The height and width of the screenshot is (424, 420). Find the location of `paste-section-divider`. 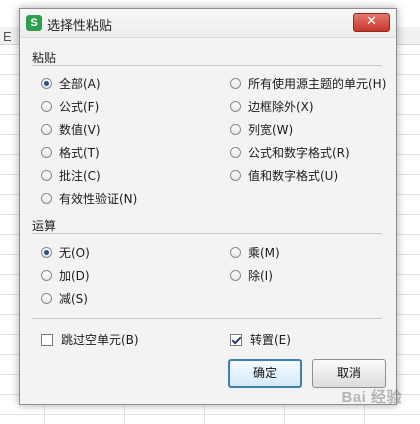

paste-section-divider is located at coordinates (207, 65).